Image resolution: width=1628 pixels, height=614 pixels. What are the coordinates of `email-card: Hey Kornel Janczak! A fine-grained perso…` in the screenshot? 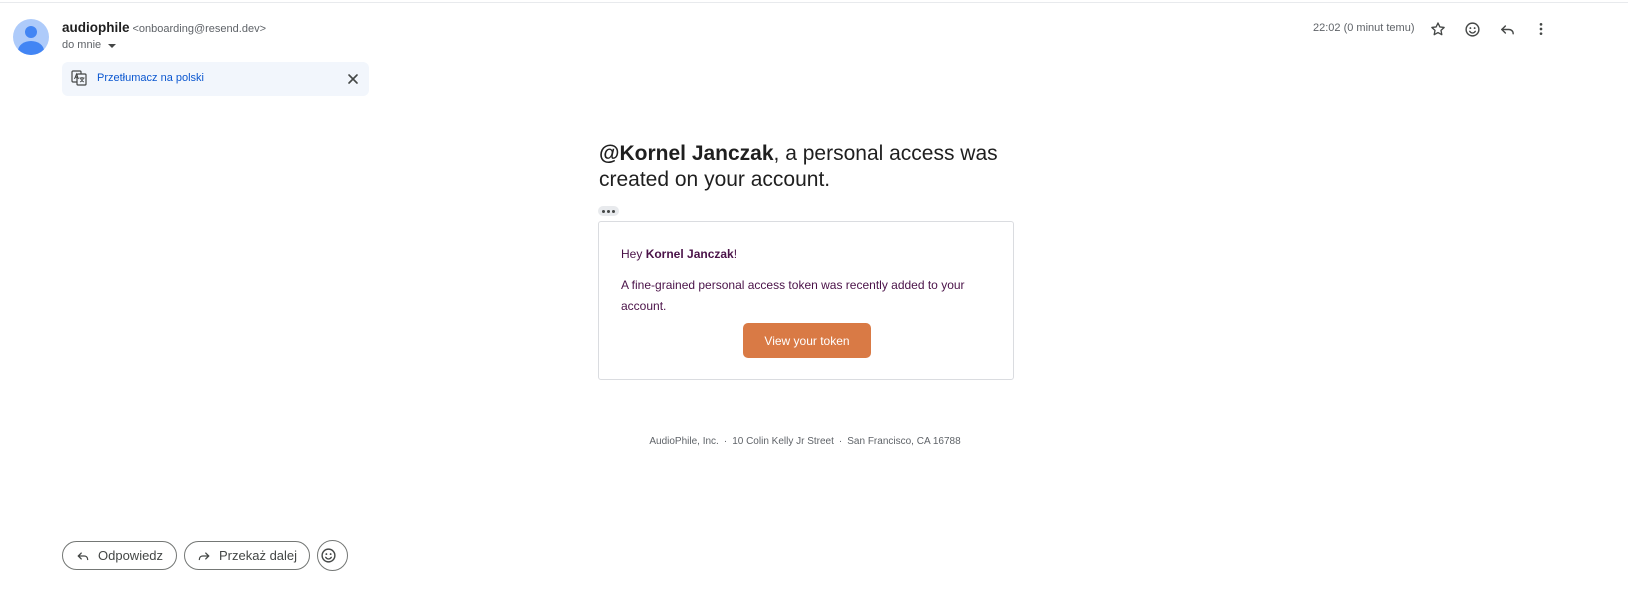 It's located at (806, 300).